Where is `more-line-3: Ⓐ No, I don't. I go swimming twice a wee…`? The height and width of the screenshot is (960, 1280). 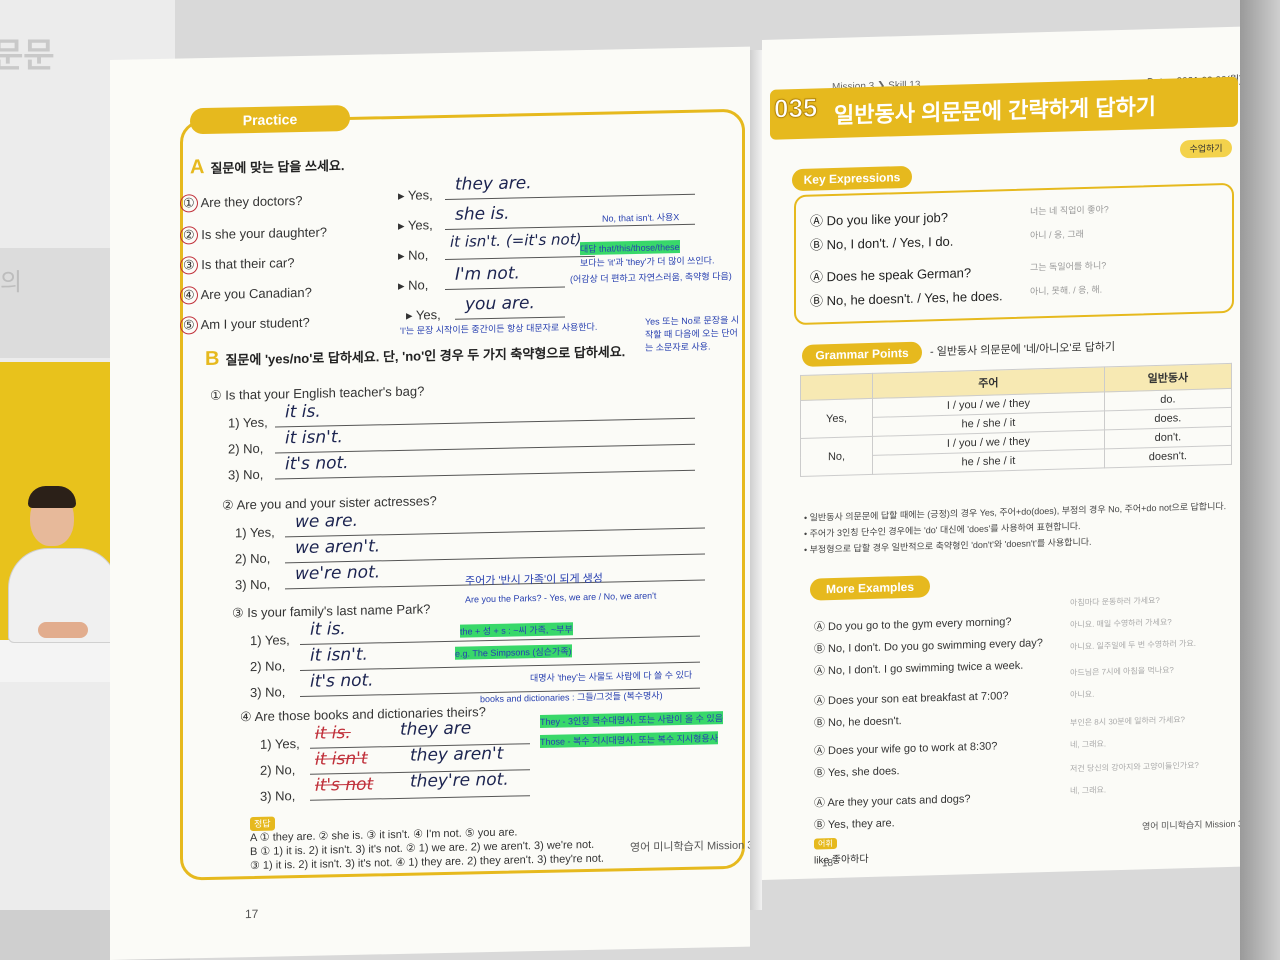 more-line-3: Ⓐ No, I don't. I go swimming twice a wee… is located at coordinates (919, 668).